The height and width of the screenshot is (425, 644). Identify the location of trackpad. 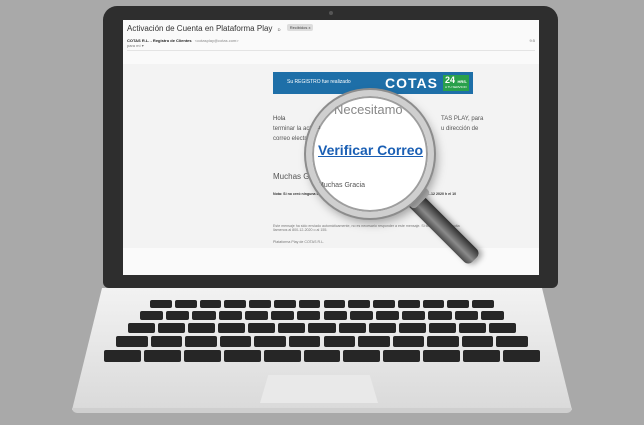
(319, 389).